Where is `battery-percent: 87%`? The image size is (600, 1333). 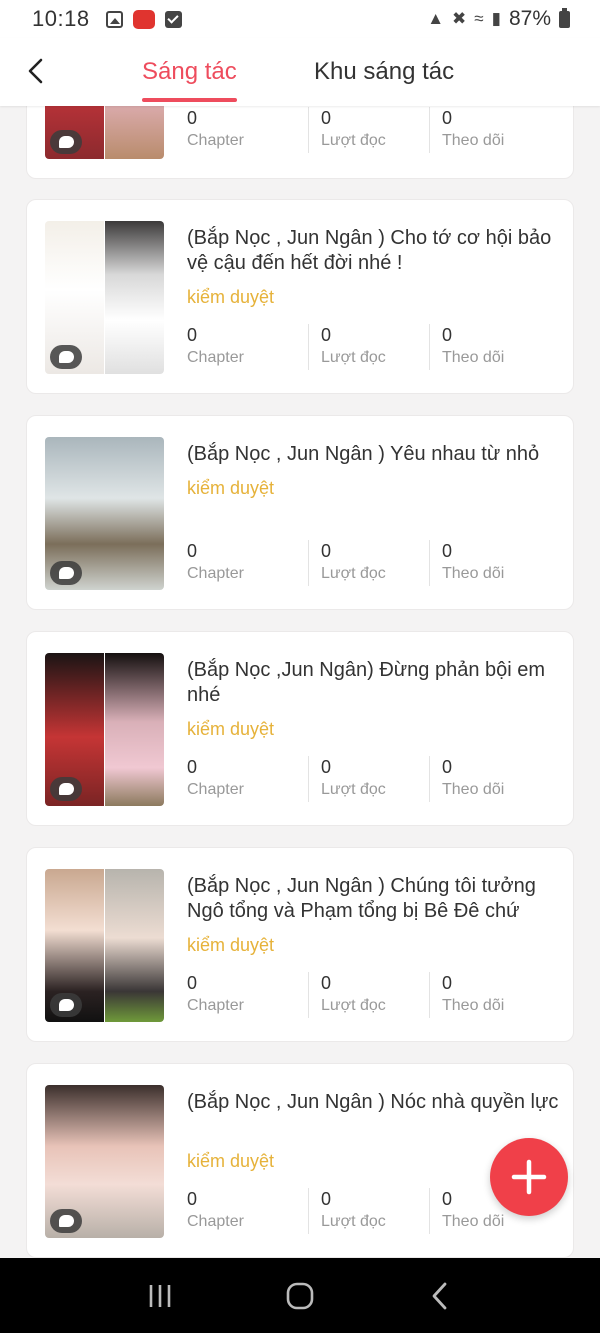 battery-percent: 87% is located at coordinates (529, 18).